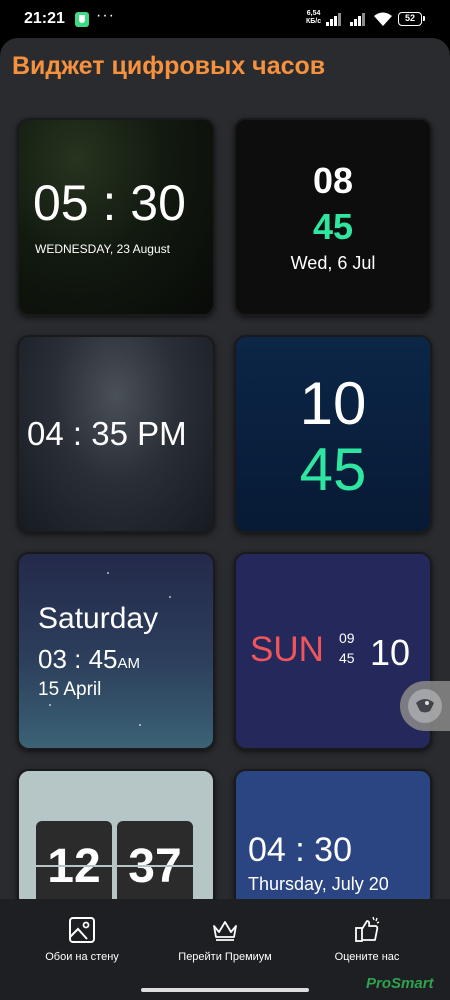 The height and width of the screenshot is (1000, 450). I want to click on widget-time: 04 : 30, so click(300, 850).